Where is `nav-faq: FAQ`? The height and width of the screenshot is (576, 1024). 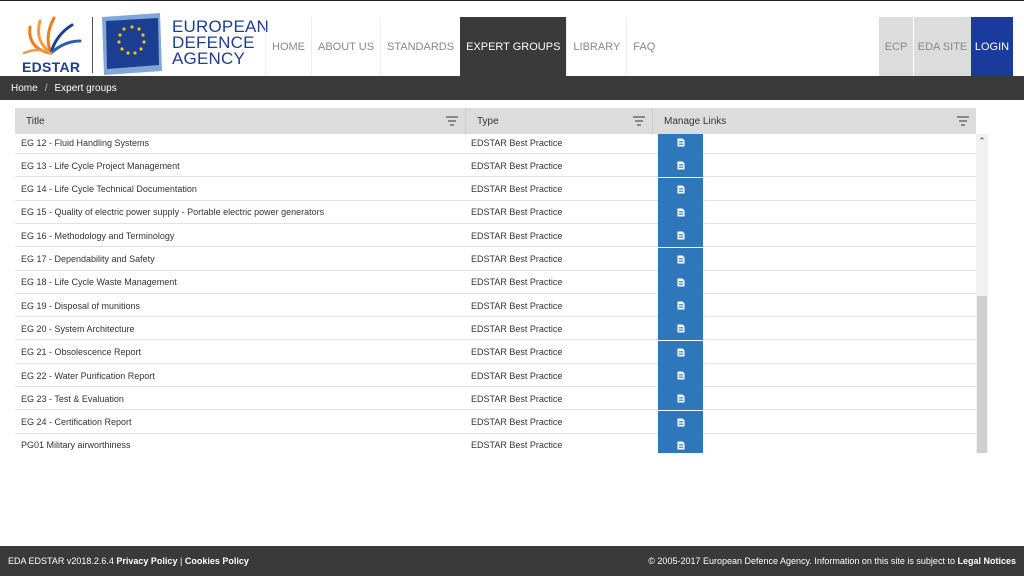 nav-faq: FAQ is located at coordinates (643, 46).